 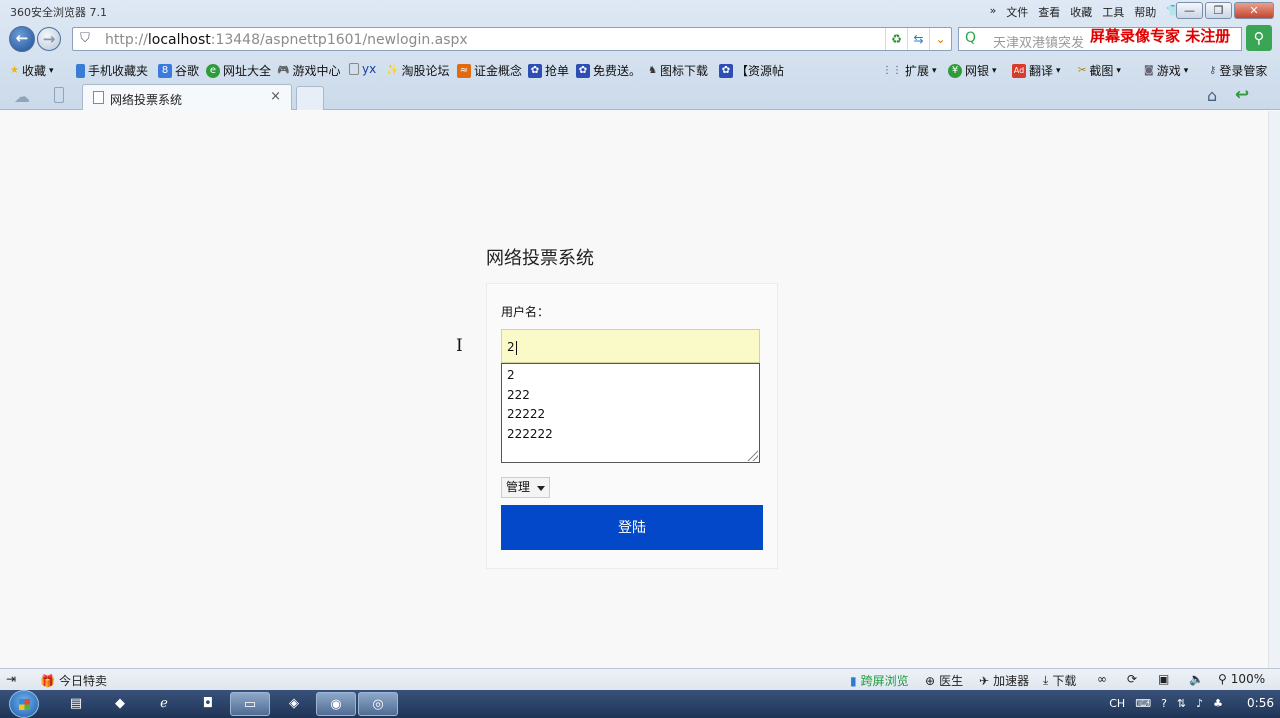 What do you see at coordinates (1241, 679) in the screenshot?
I see `zoom-control: ⚲ 100%` at bounding box center [1241, 679].